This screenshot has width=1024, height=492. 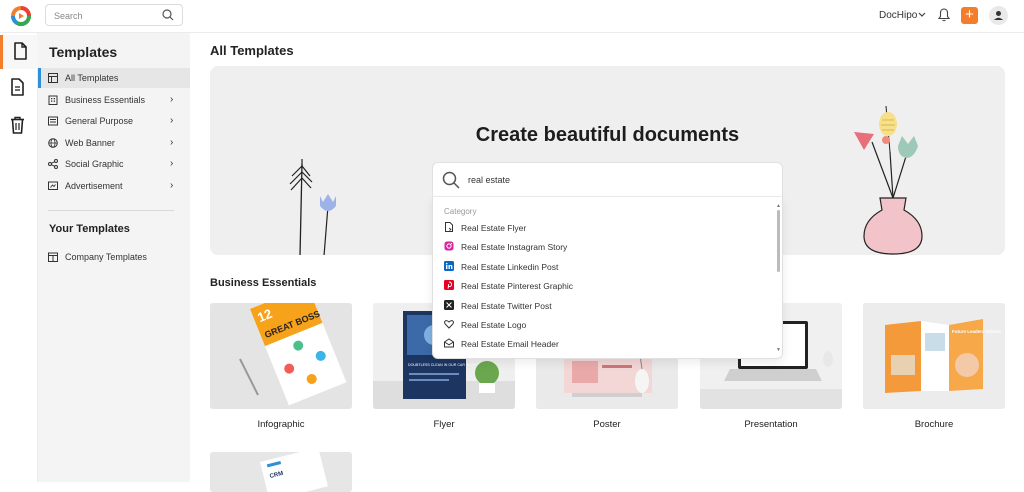 I want to click on left-rail, so click(x=19, y=257).